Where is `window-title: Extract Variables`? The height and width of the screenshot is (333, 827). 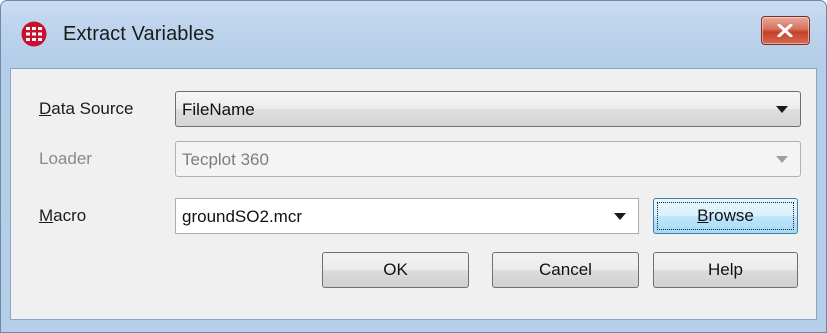
window-title: Extract Variables is located at coordinates (139, 34).